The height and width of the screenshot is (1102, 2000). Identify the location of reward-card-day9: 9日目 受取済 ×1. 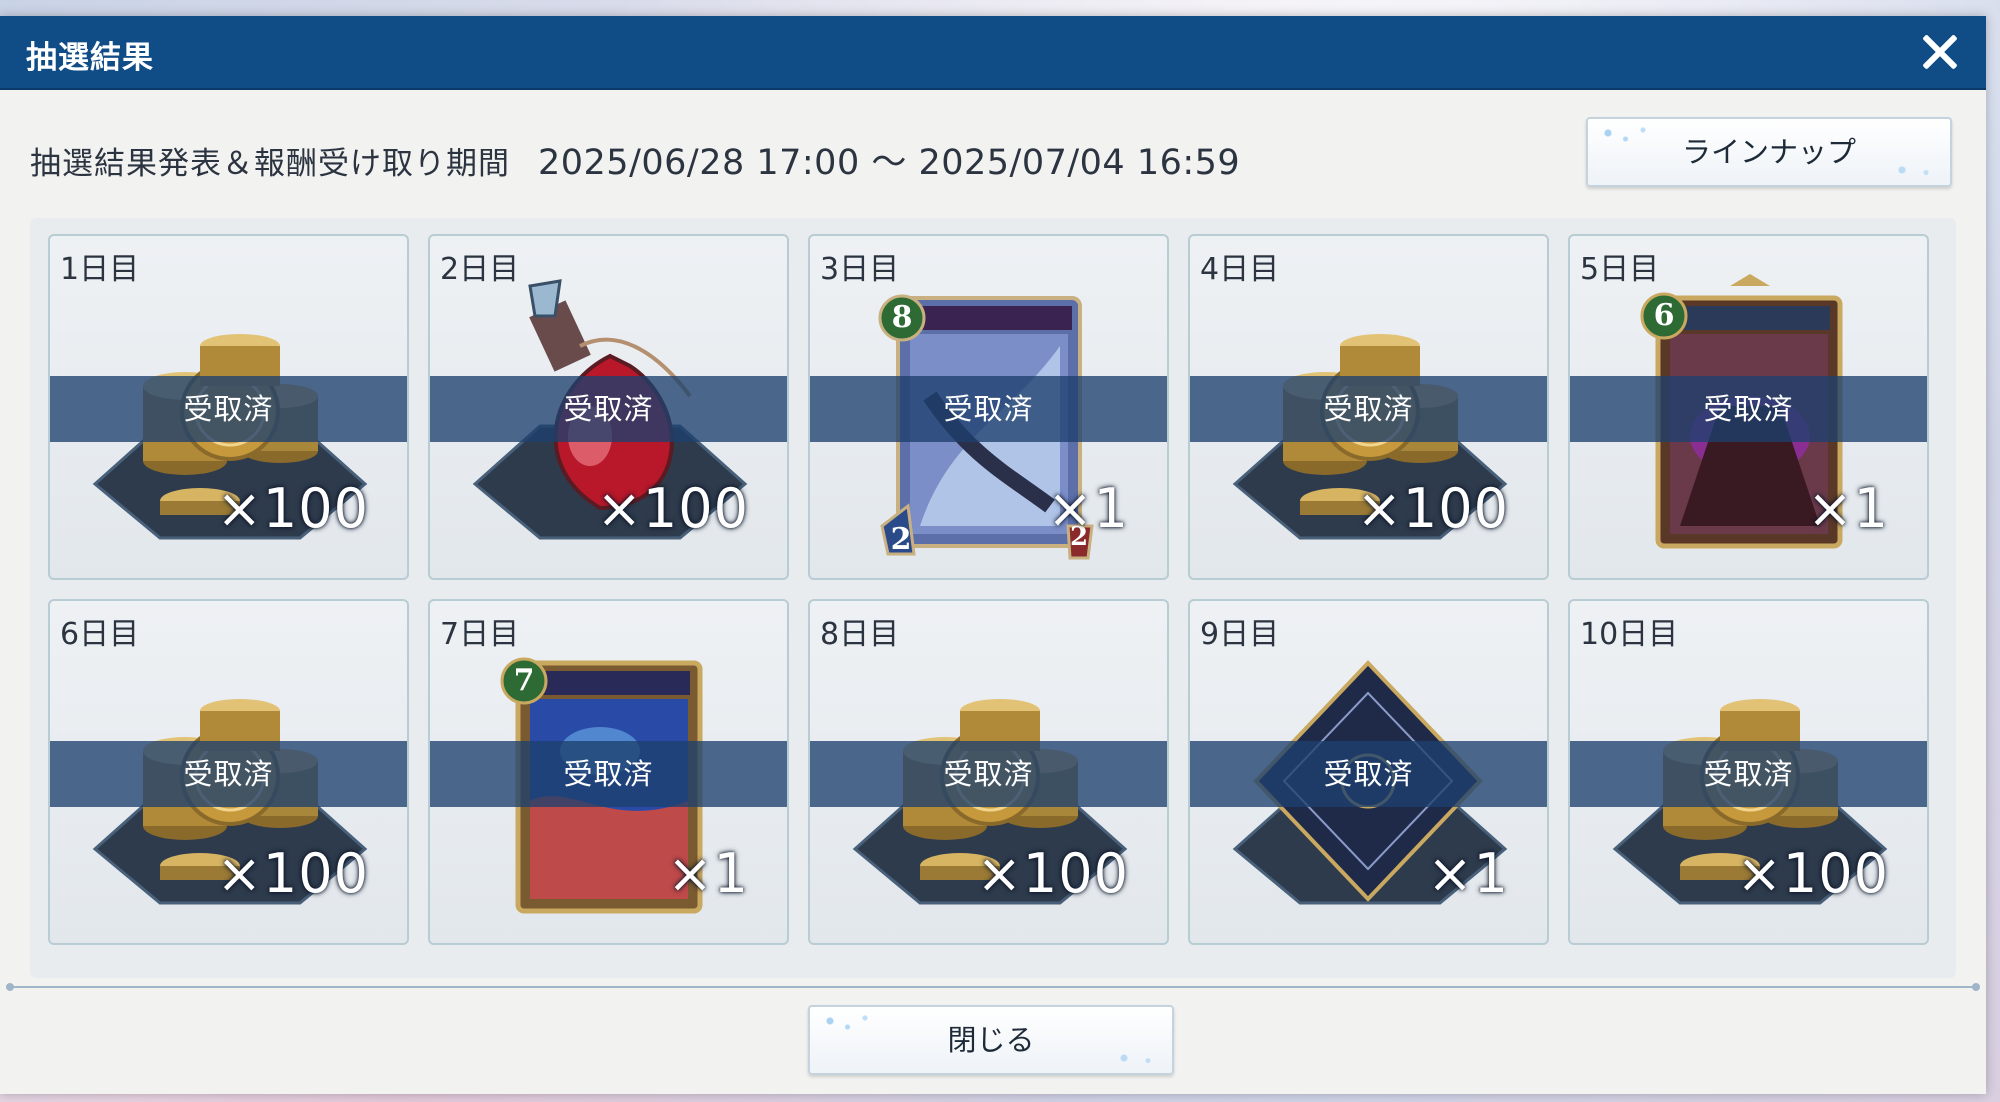
(1368, 772).